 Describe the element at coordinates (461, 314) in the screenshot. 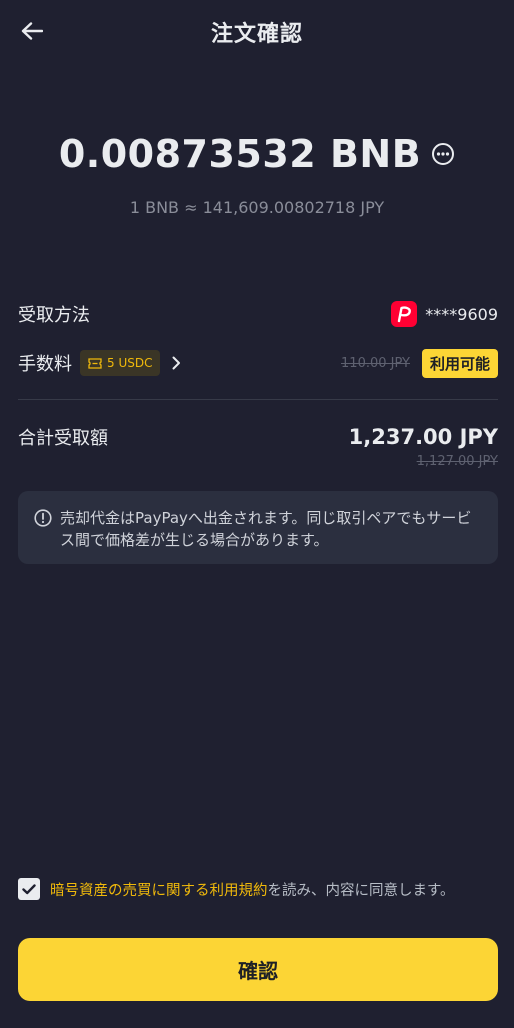

I see `account-number: ****9609` at that location.